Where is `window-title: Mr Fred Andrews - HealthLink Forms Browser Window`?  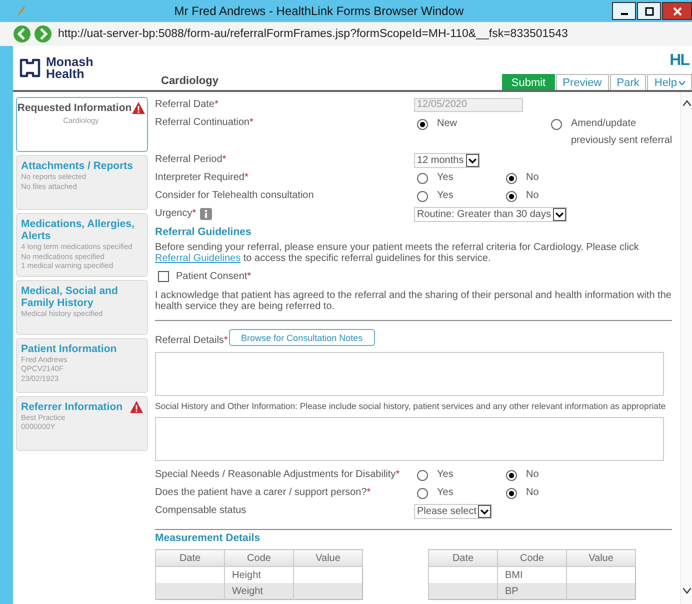 window-title: Mr Fred Andrews - HealthLink Forms Browser Window is located at coordinates (319, 11).